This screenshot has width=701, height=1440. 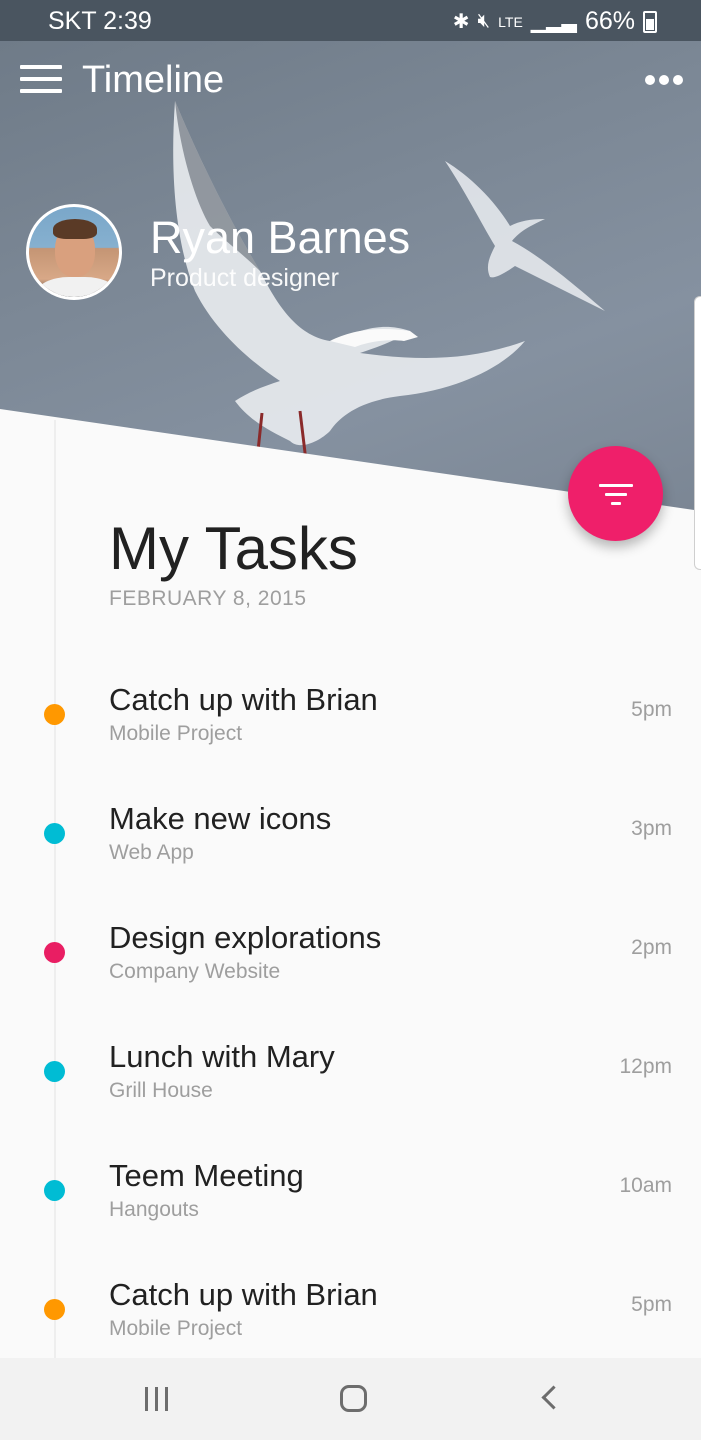 I want to click on filter-fab-button, so click(x=615, y=493).